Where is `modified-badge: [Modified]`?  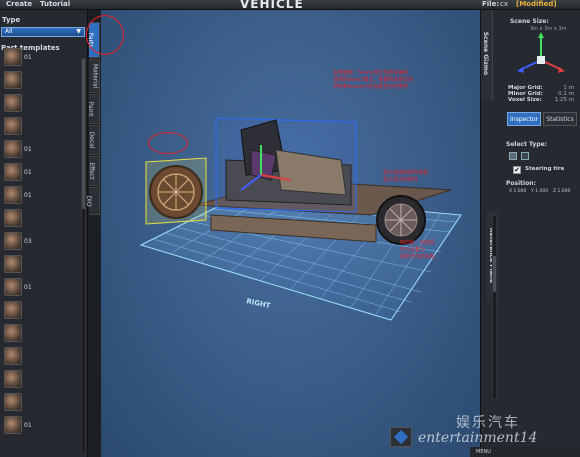 modified-badge: [Modified] is located at coordinates (536, 4).